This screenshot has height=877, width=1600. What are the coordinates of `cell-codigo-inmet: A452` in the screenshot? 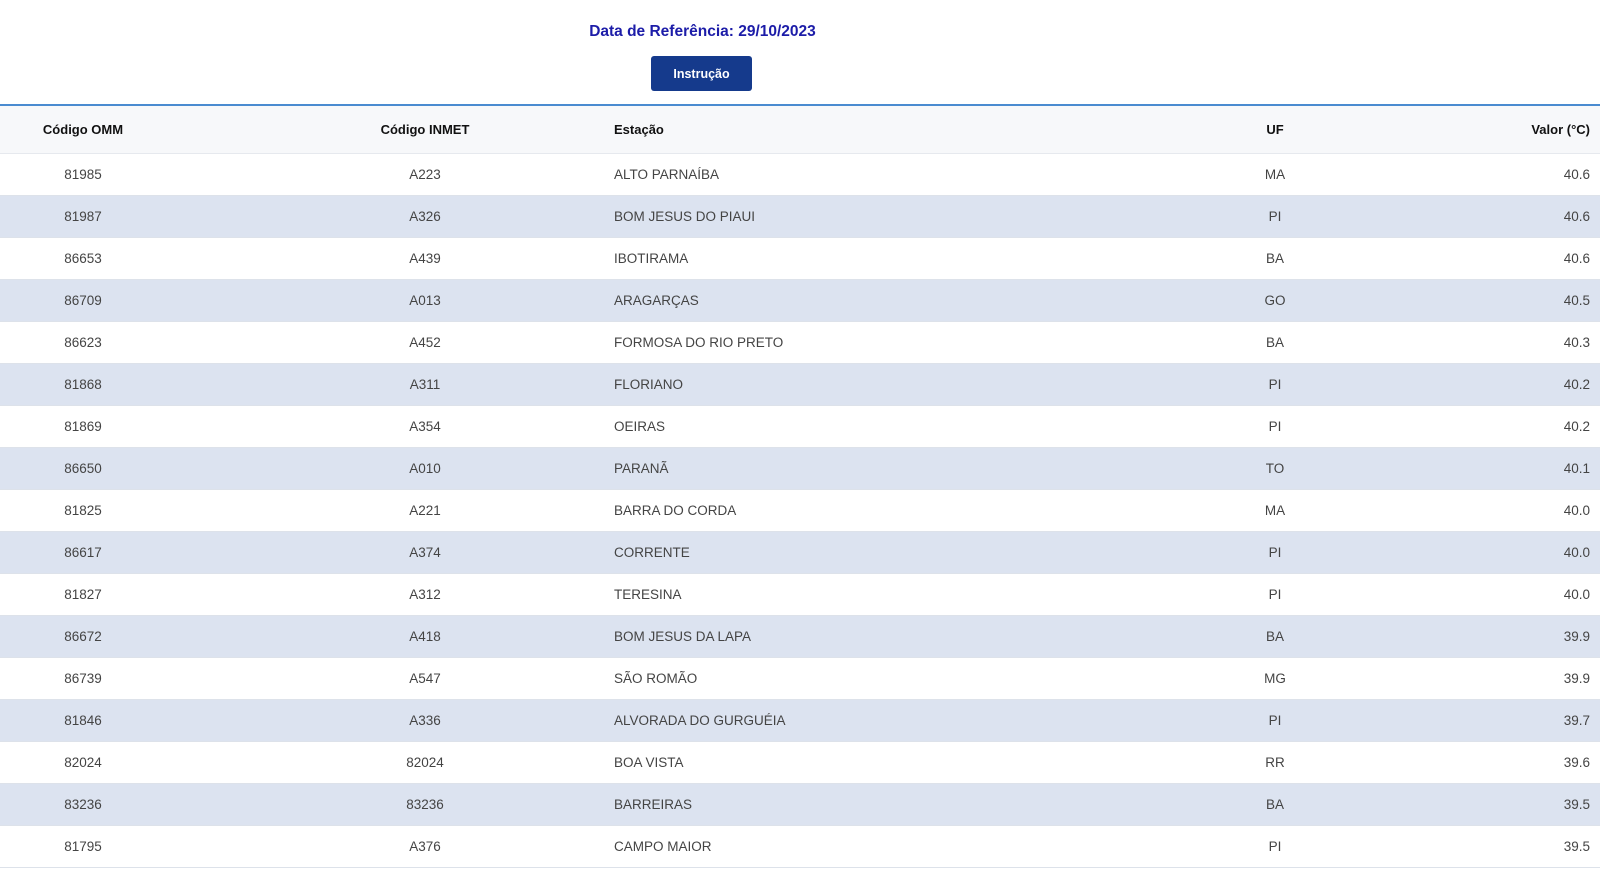 It's located at (425, 342).